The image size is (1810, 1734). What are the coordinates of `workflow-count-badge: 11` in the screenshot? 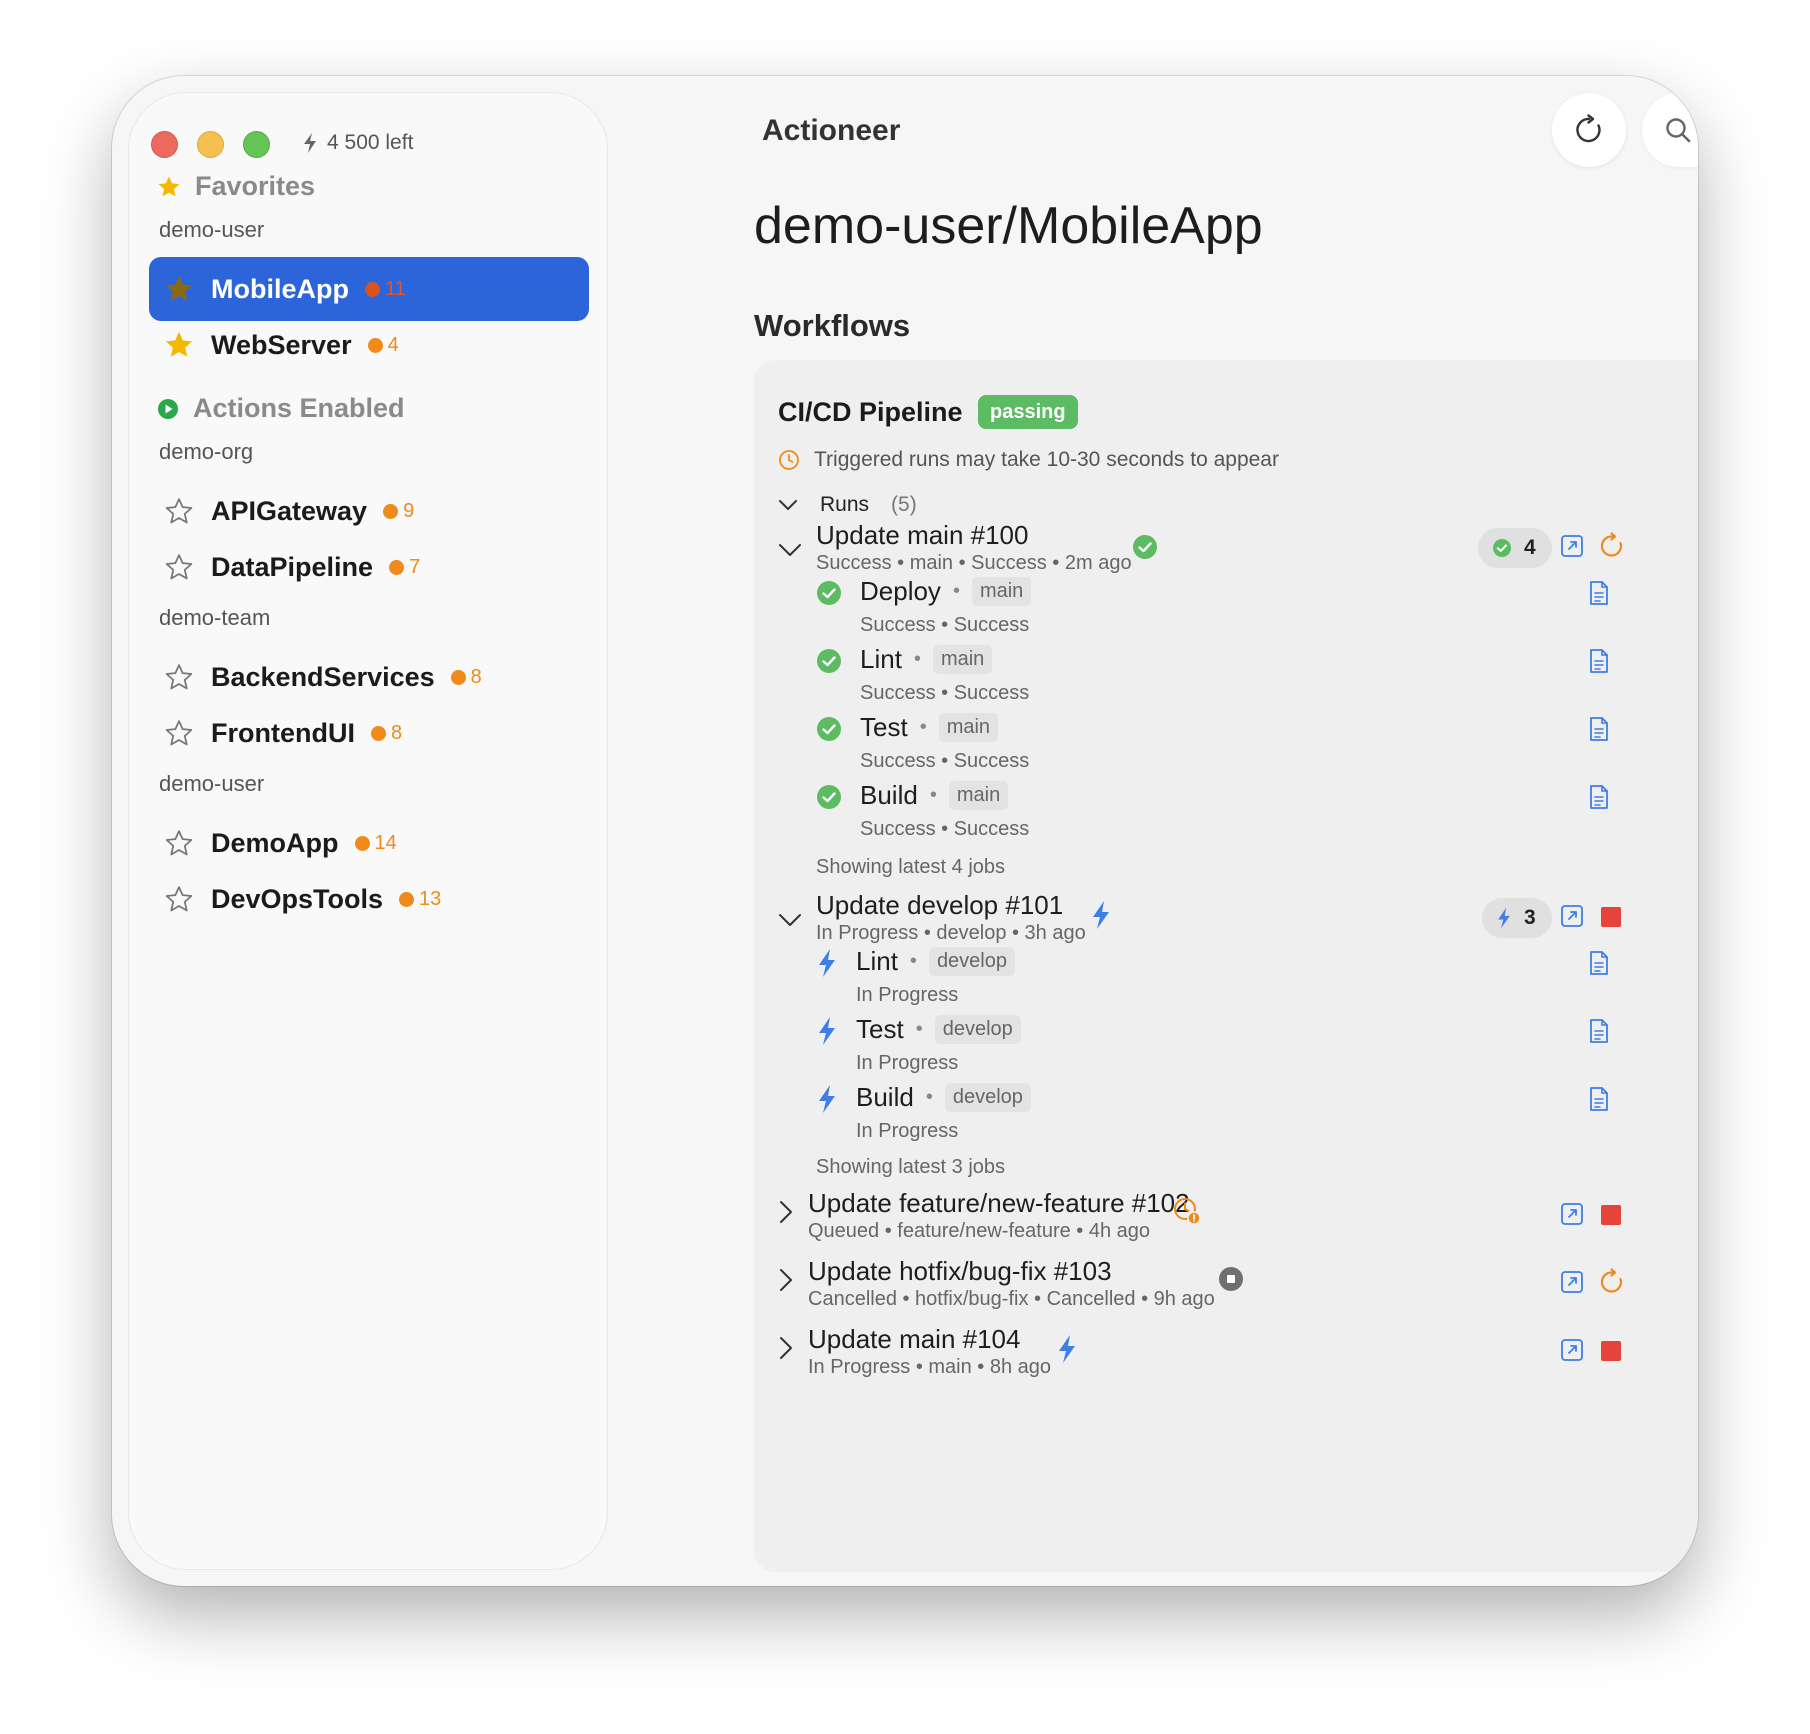 It's located at (385, 289).